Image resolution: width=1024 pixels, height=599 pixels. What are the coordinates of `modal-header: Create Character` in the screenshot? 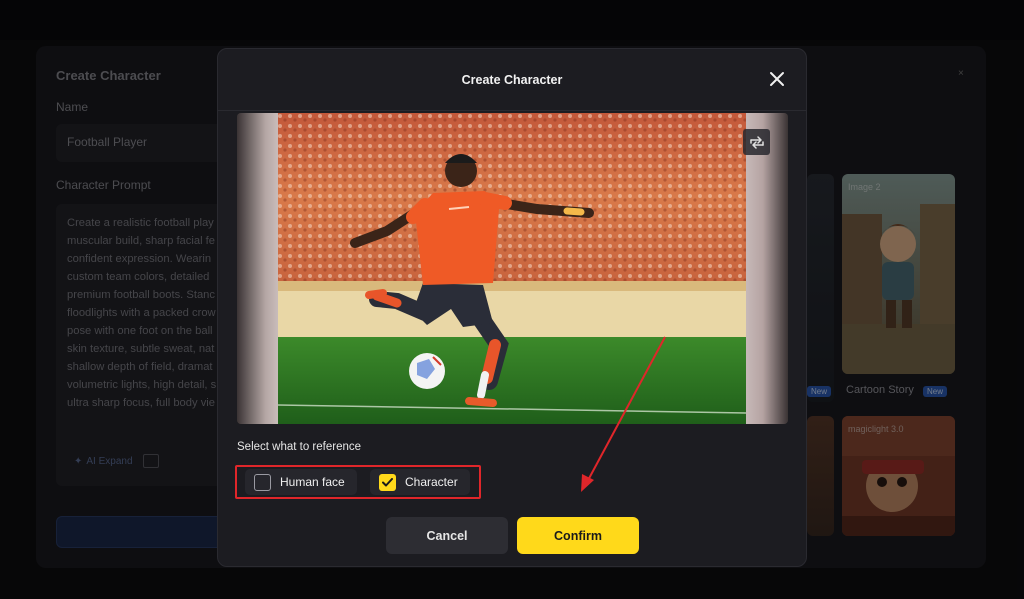 It's located at (512, 80).